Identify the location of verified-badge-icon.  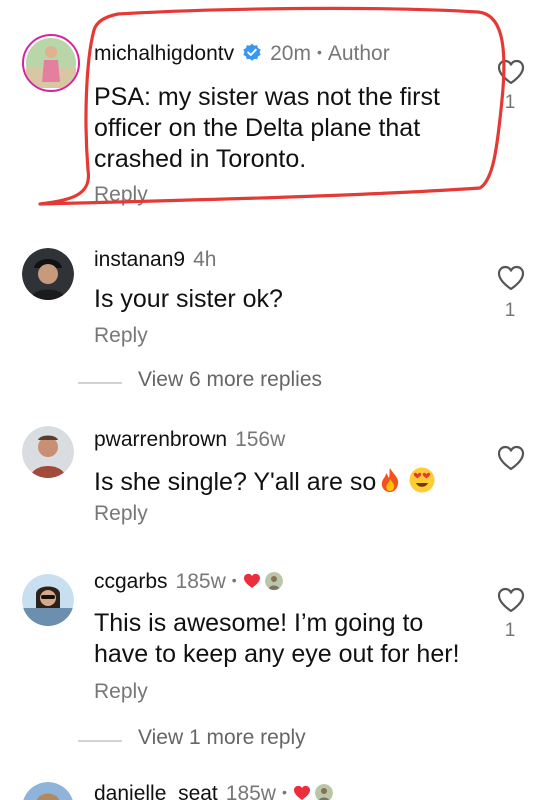
(252, 53).